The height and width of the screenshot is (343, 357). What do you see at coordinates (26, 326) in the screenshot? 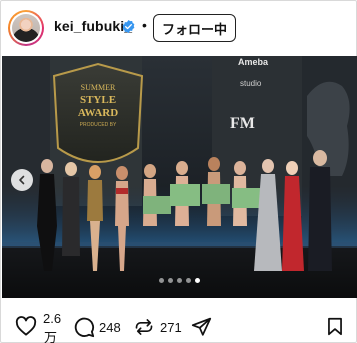
I see `heart-icon` at bounding box center [26, 326].